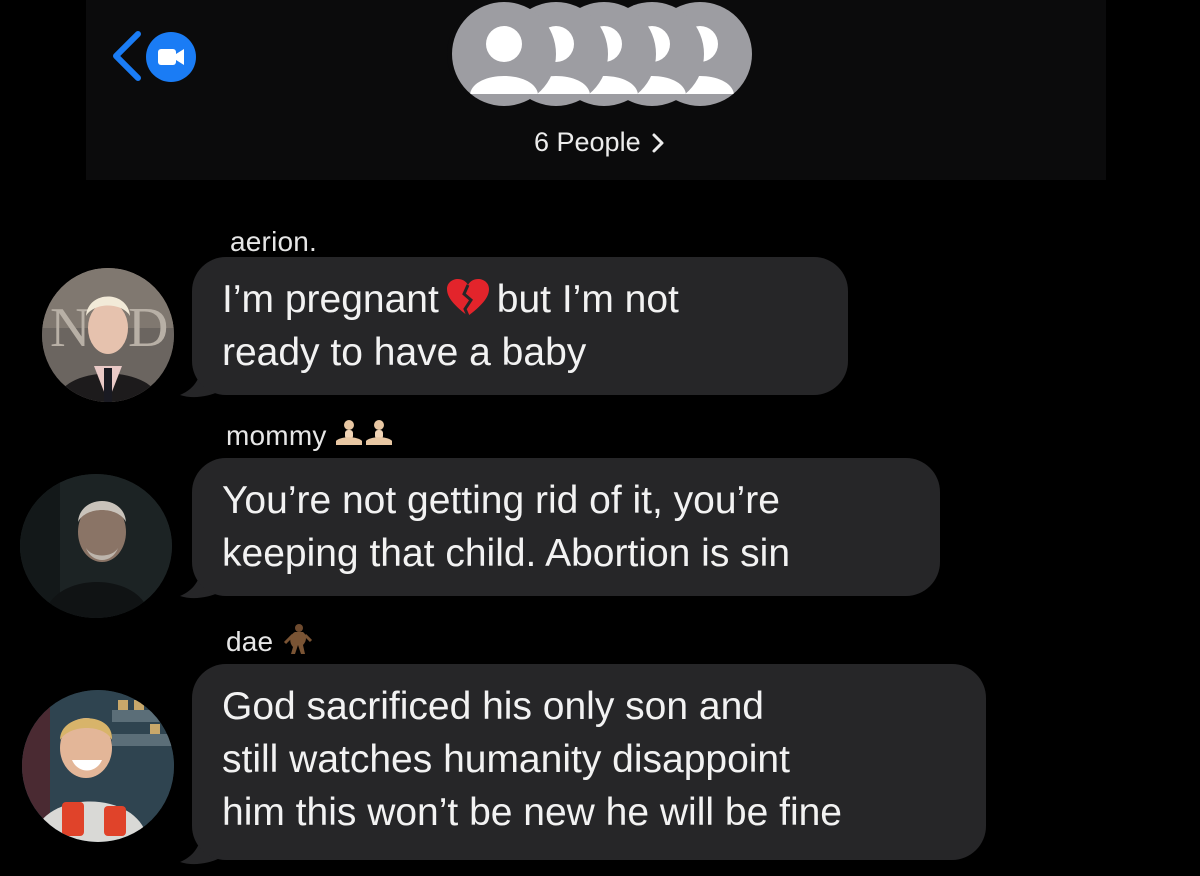 The height and width of the screenshot is (876, 1200). What do you see at coordinates (108, 335) in the screenshot?
I see `avatar: N D` at bounding box center [108, 335].